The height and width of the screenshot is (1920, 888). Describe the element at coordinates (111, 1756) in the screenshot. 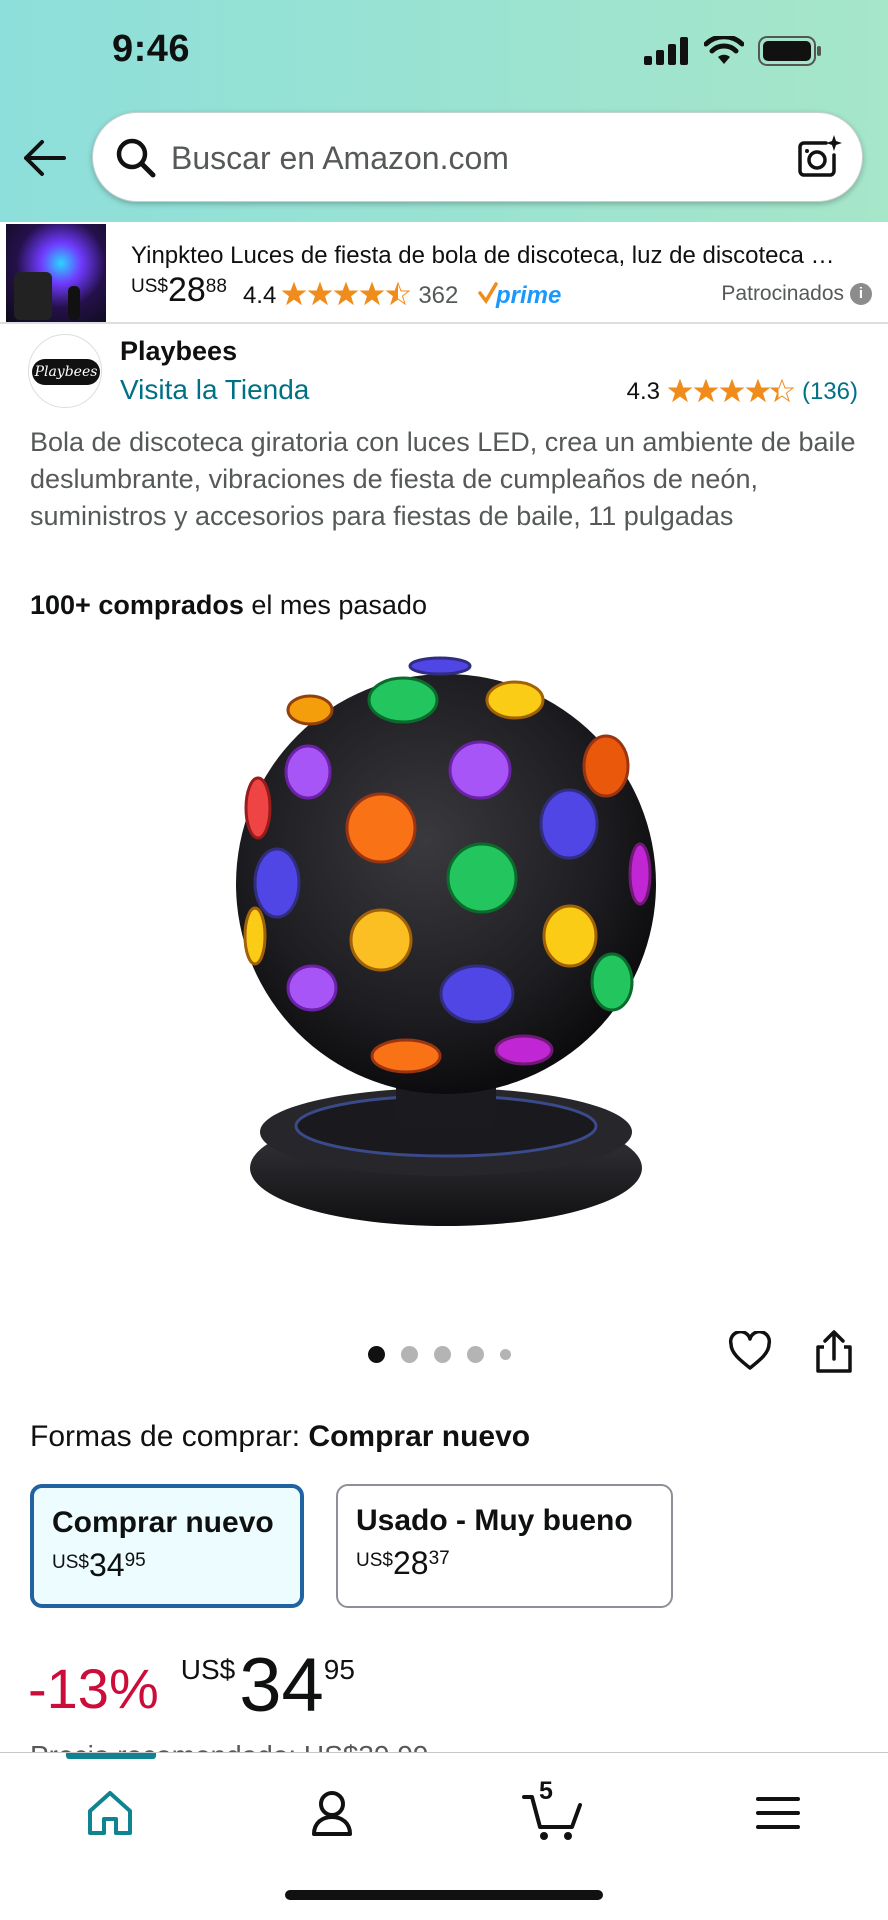

I see `active-tab-indicator` at that location.